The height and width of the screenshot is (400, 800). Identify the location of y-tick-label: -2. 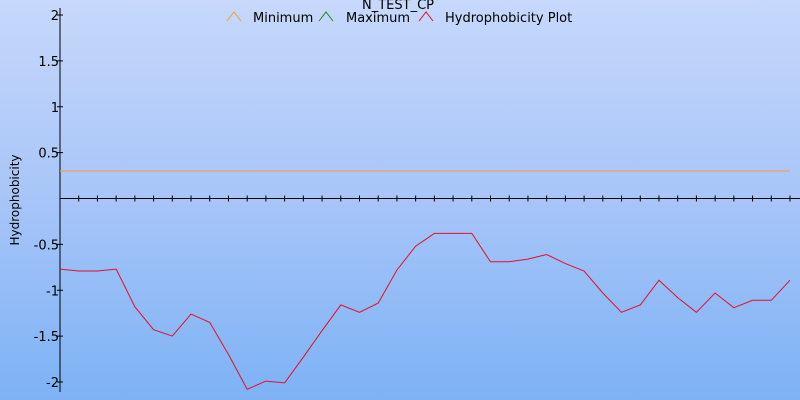
(52, 383).